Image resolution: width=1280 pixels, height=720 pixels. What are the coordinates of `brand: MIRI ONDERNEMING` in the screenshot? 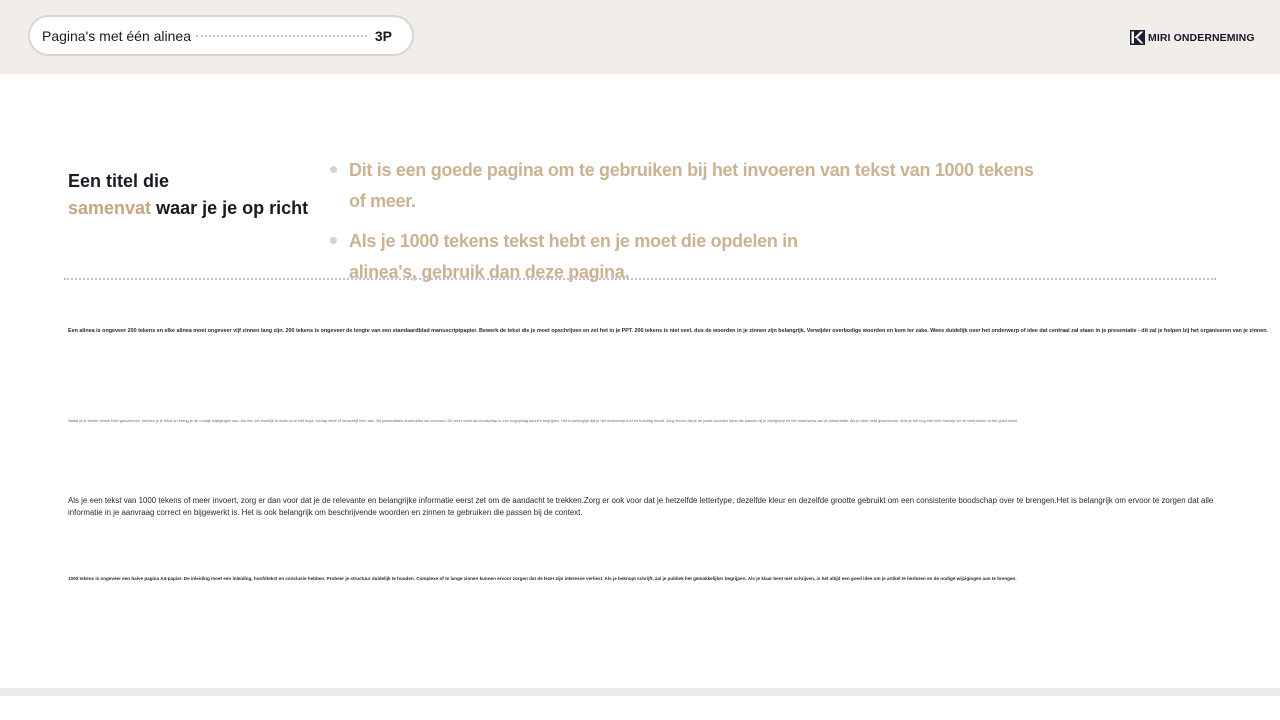 It's located at (1192, 37).